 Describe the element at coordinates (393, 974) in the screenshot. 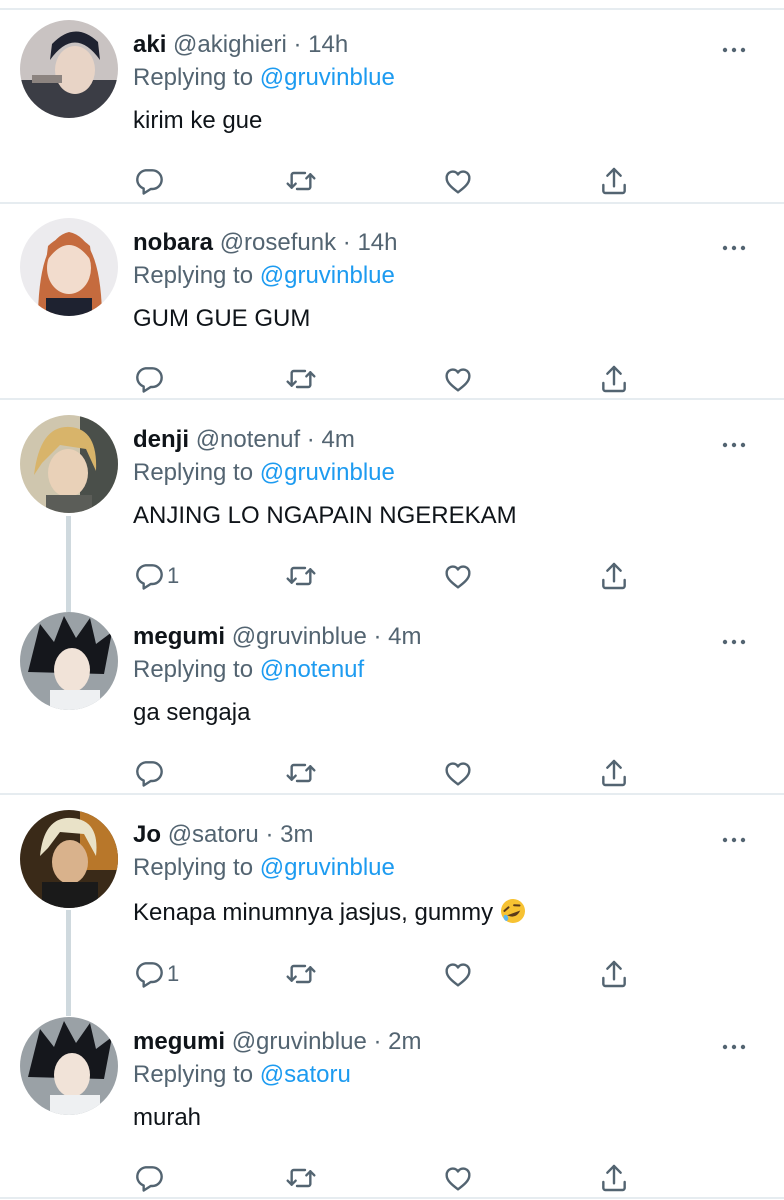

I see `action-bar: 1` at that location.